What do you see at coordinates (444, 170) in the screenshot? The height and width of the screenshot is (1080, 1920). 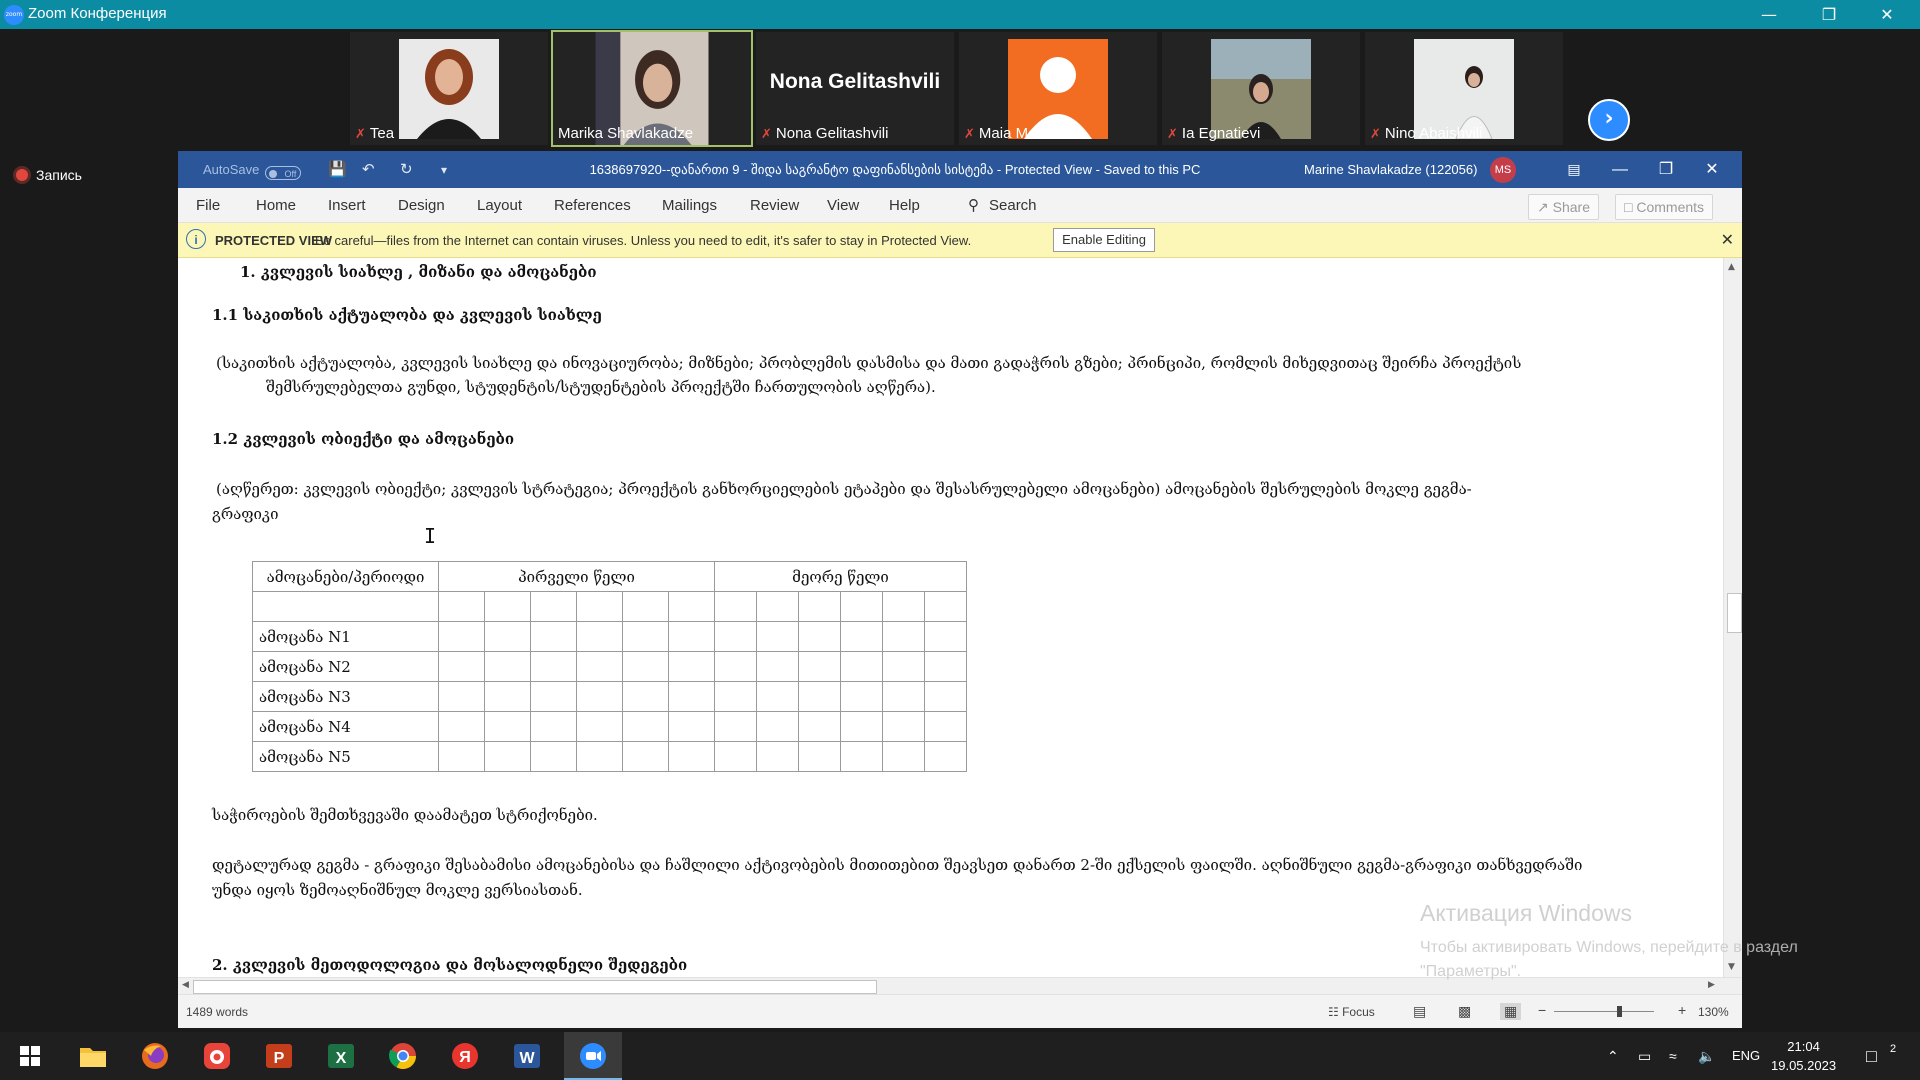 I see `customize-toolbar-icon: ▾` at bounding box center [444, 170].